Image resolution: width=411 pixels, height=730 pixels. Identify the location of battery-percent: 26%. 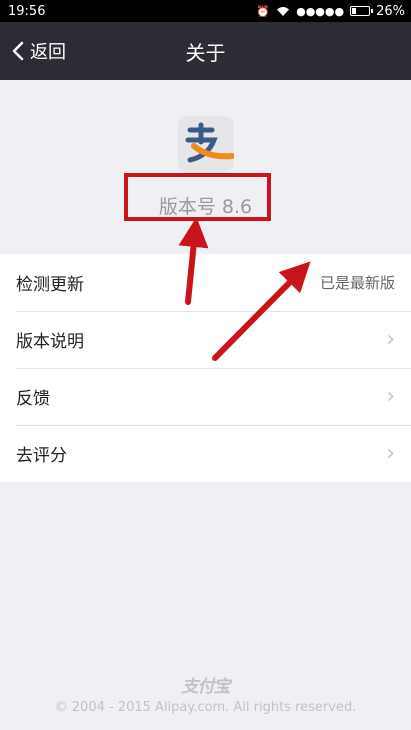
(390, 11).